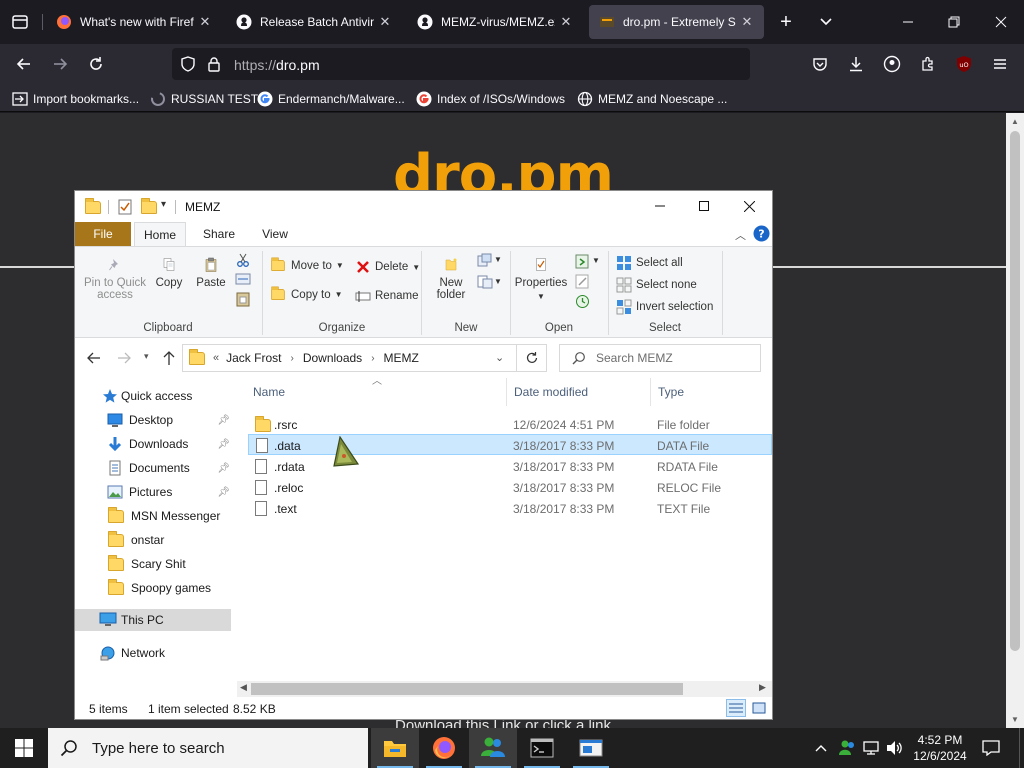  What do you see at coordinates (991, 748) in the screenshot?
I see `action-center-button` at bounding box center [991, 748].